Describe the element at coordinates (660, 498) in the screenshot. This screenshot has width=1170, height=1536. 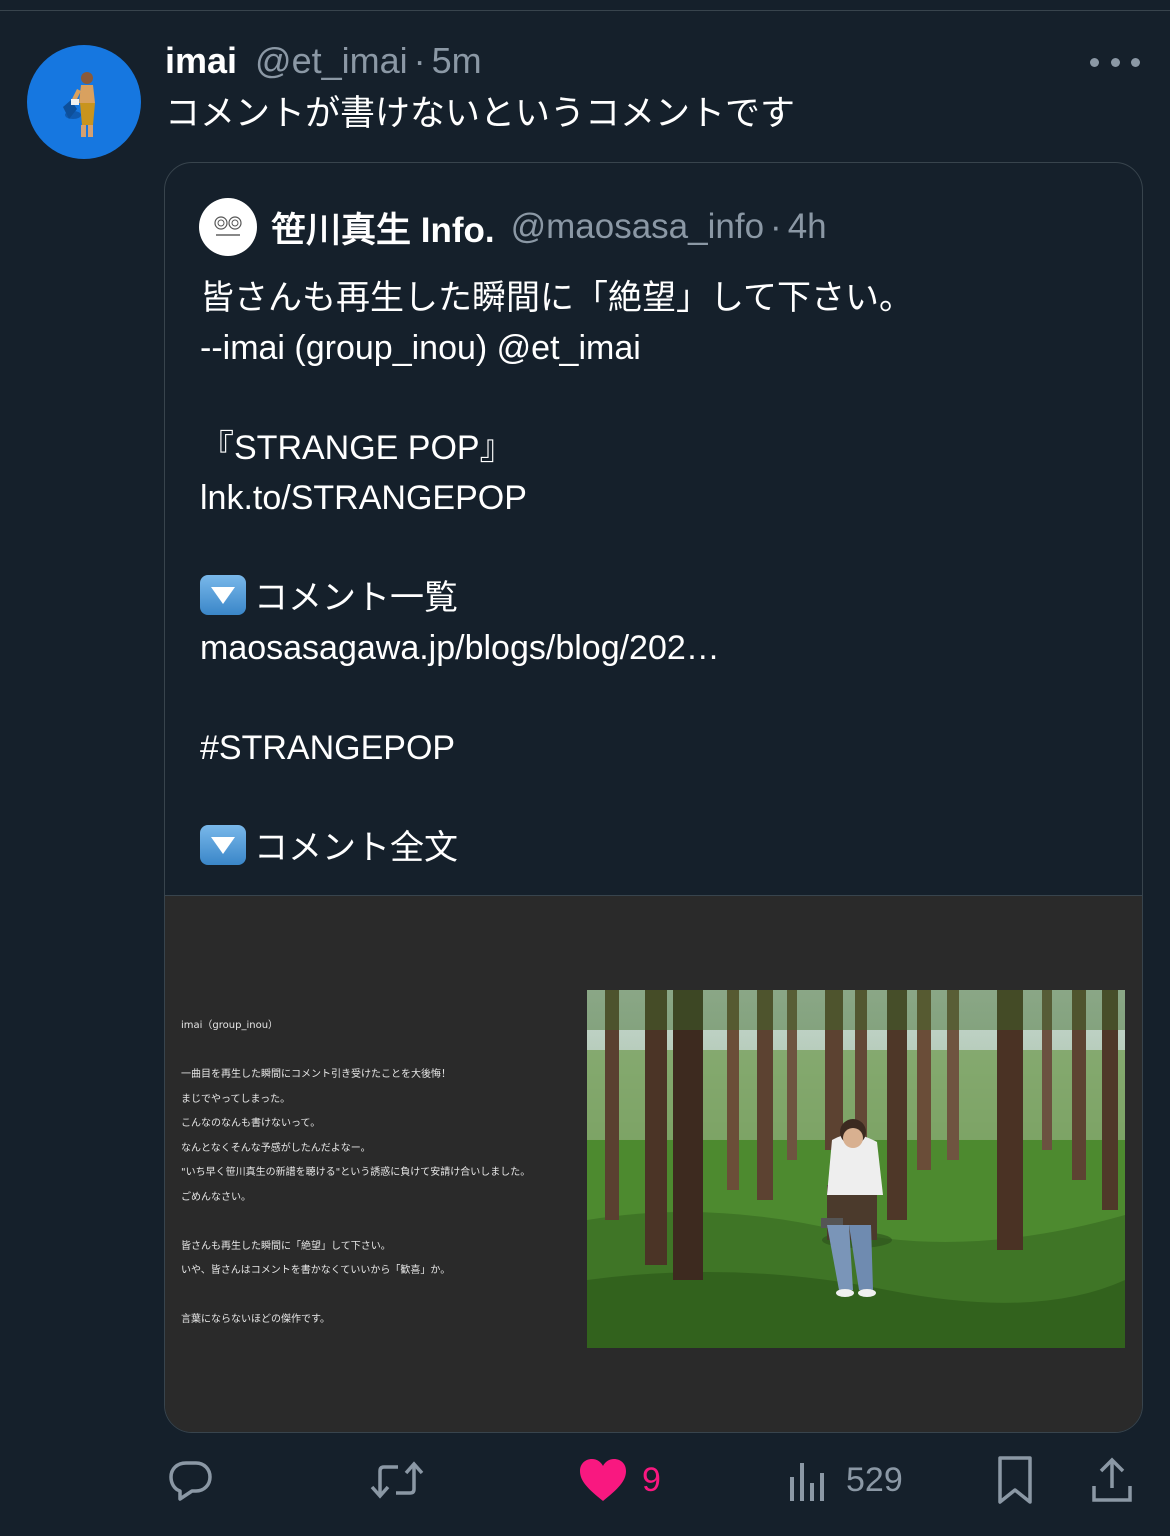
I see `quoted-link: lnk.to/STRANGEPOP` at that location.